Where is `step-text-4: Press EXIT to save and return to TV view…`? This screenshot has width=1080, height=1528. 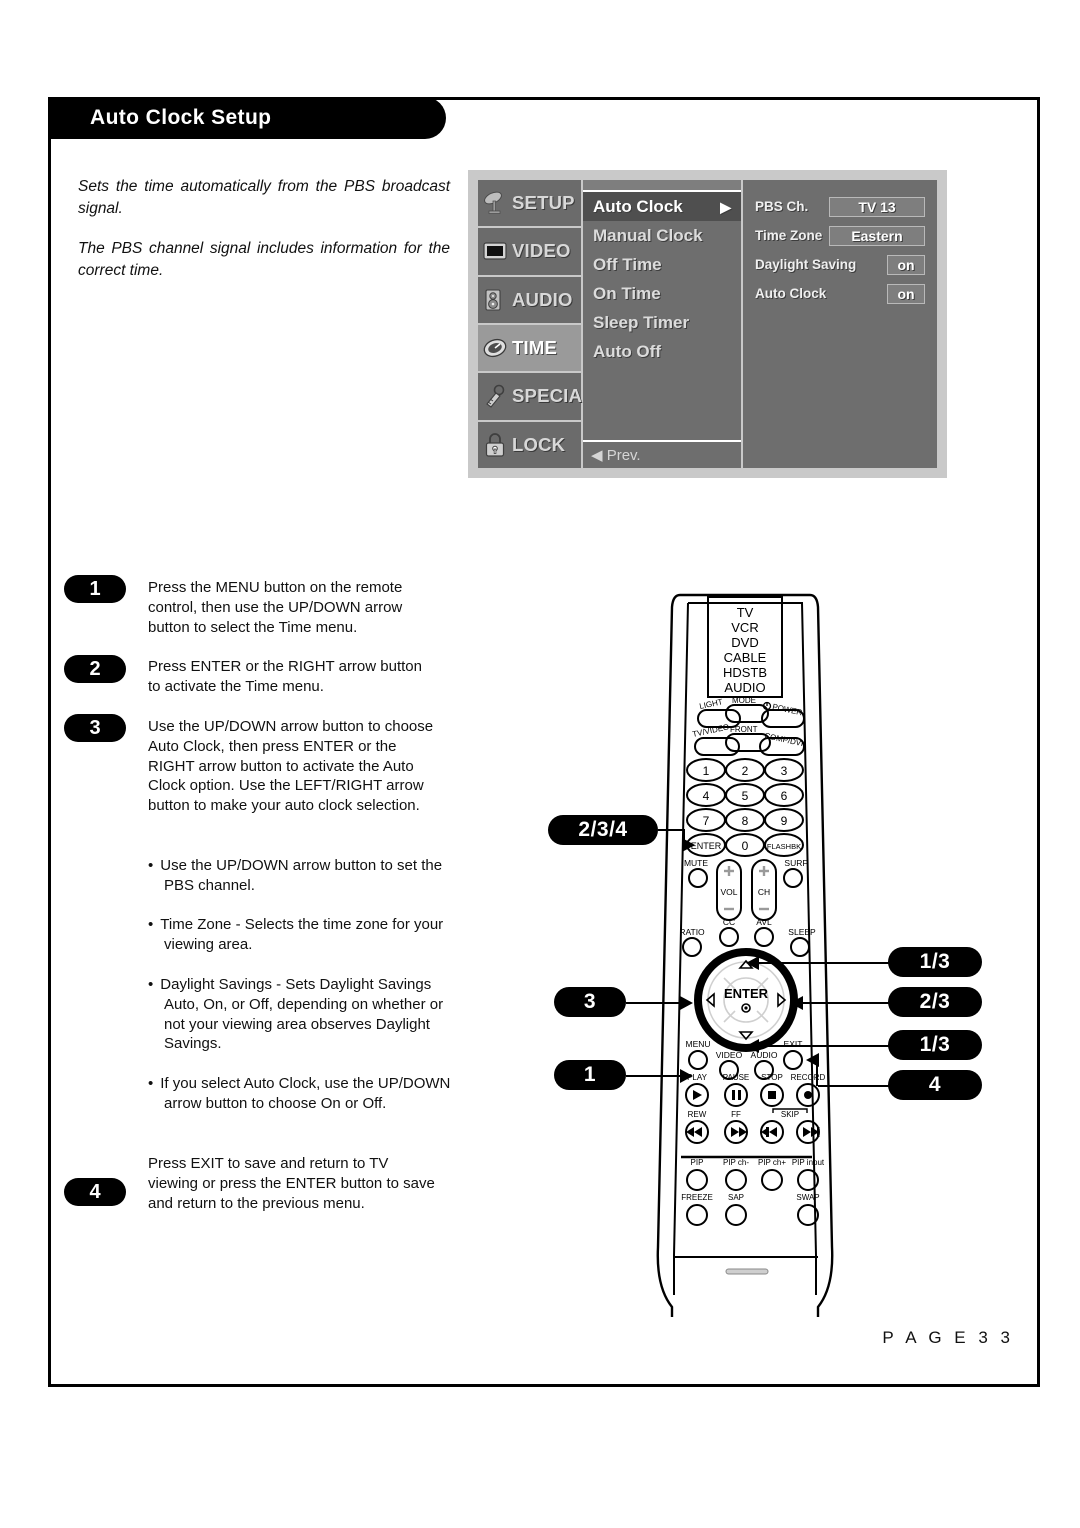 step-text-4: Press EXIT to save and return to TV view… is located at coordinates (291, 1183).